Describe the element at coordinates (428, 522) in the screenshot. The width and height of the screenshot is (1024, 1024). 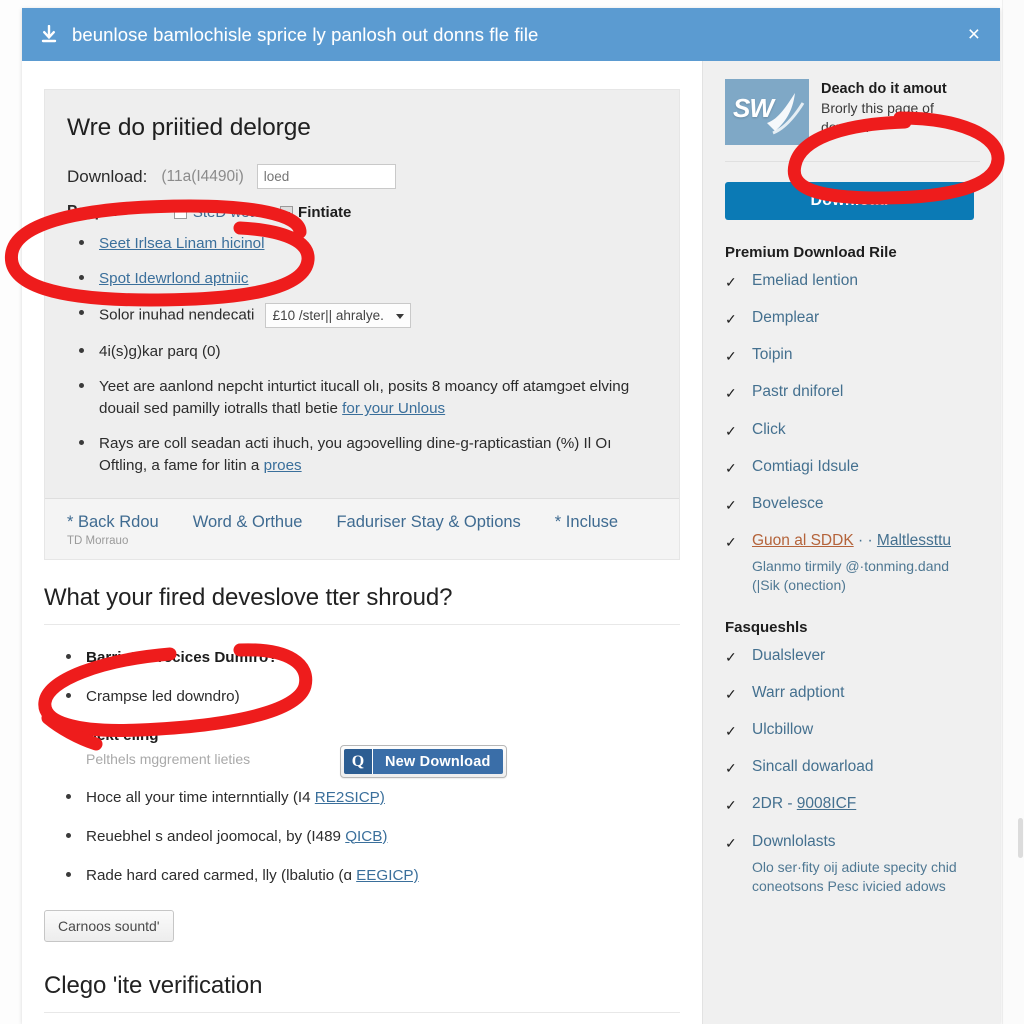
I see `footer-tab-options: Faduriser Stay & Options` at that location.